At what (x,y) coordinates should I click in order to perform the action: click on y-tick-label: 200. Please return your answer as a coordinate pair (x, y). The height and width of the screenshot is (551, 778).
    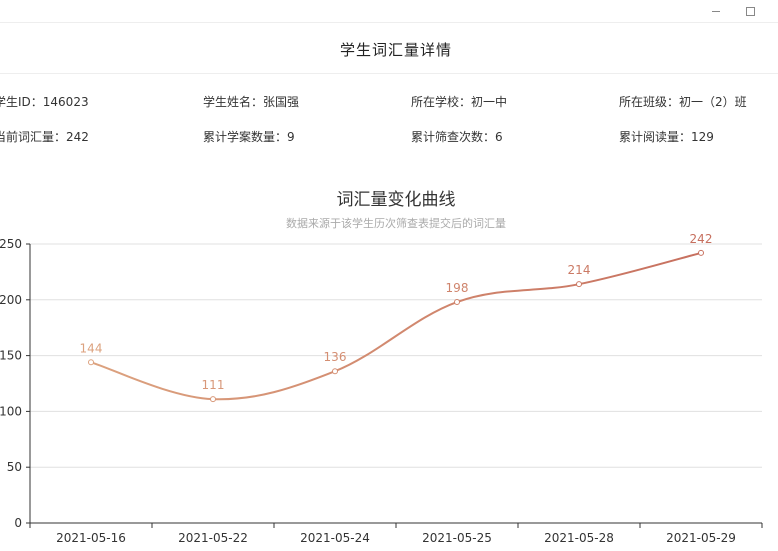
    Looking at the image, I should click on (11, 300).